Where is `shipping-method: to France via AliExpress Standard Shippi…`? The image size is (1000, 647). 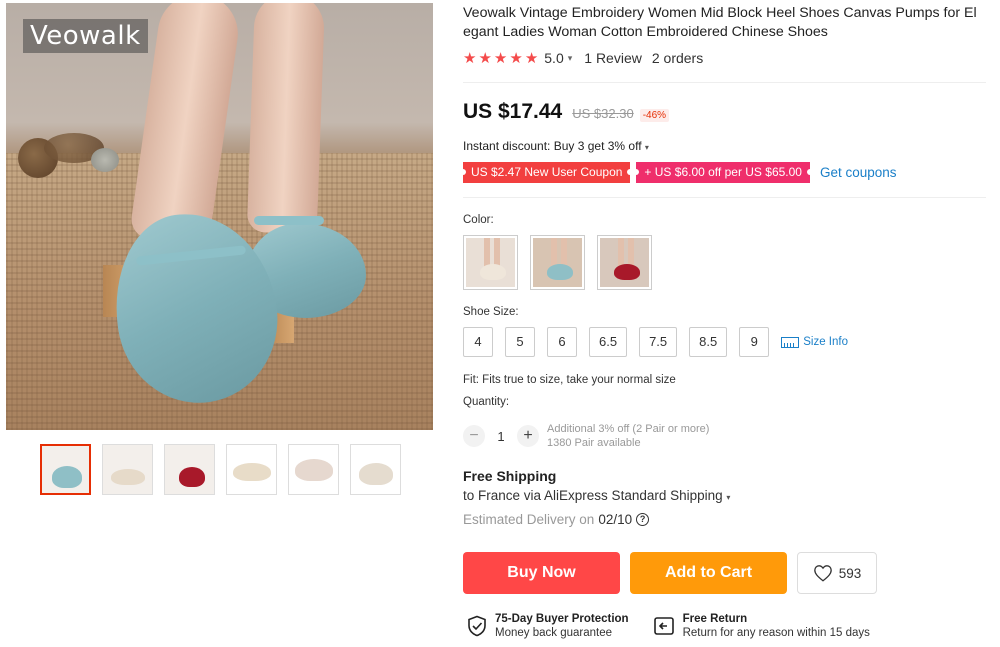
shipping-method: to France via AliExpress Standard Shippi… is located at coordinates (596, 495).